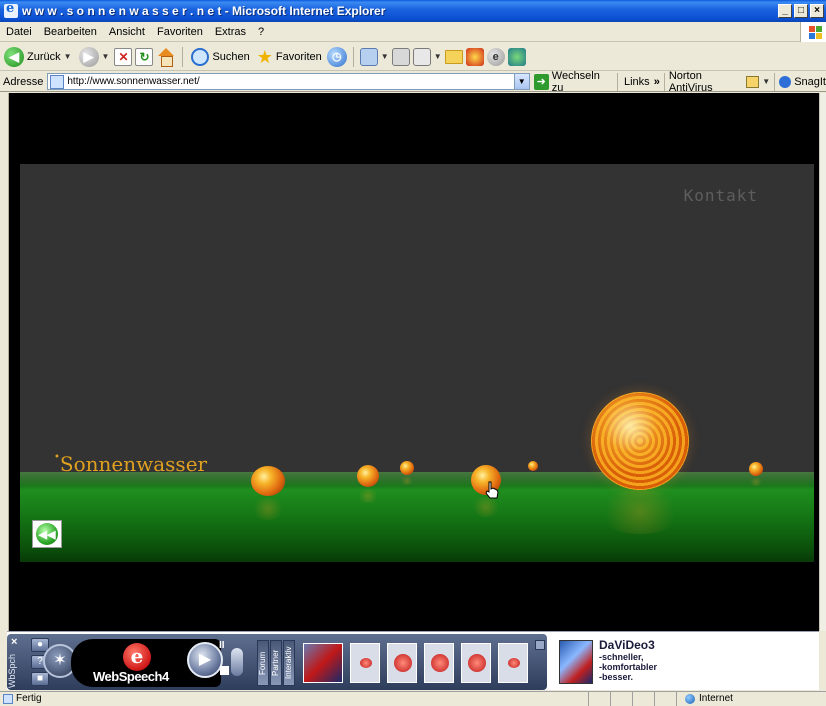 The image size is (826, 706). Describe the element at coordinates (70, 32) in the screenshot. I see `menu-bearbeiten: Bearbeiten` at that location.